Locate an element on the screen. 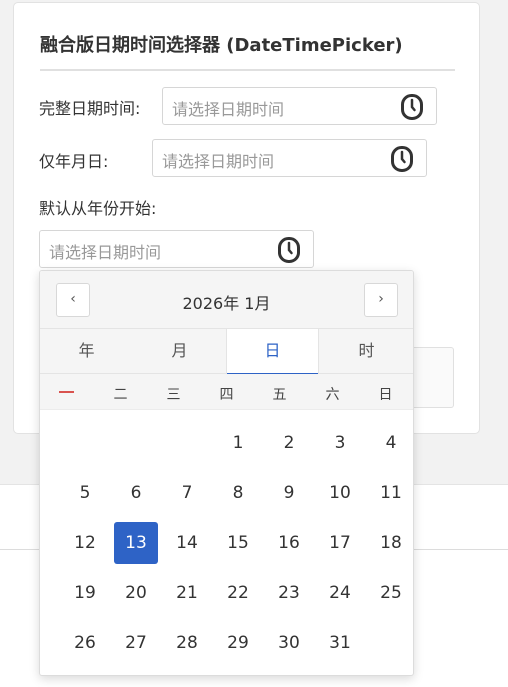 The image size is (508, 687). full-datetime-placeholder: 请选择日期时间 is located at coordinates (228, 109).